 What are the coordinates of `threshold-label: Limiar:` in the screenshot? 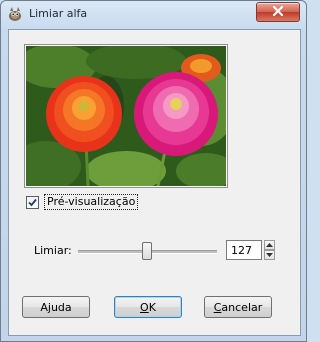 It's located at (53, 250).